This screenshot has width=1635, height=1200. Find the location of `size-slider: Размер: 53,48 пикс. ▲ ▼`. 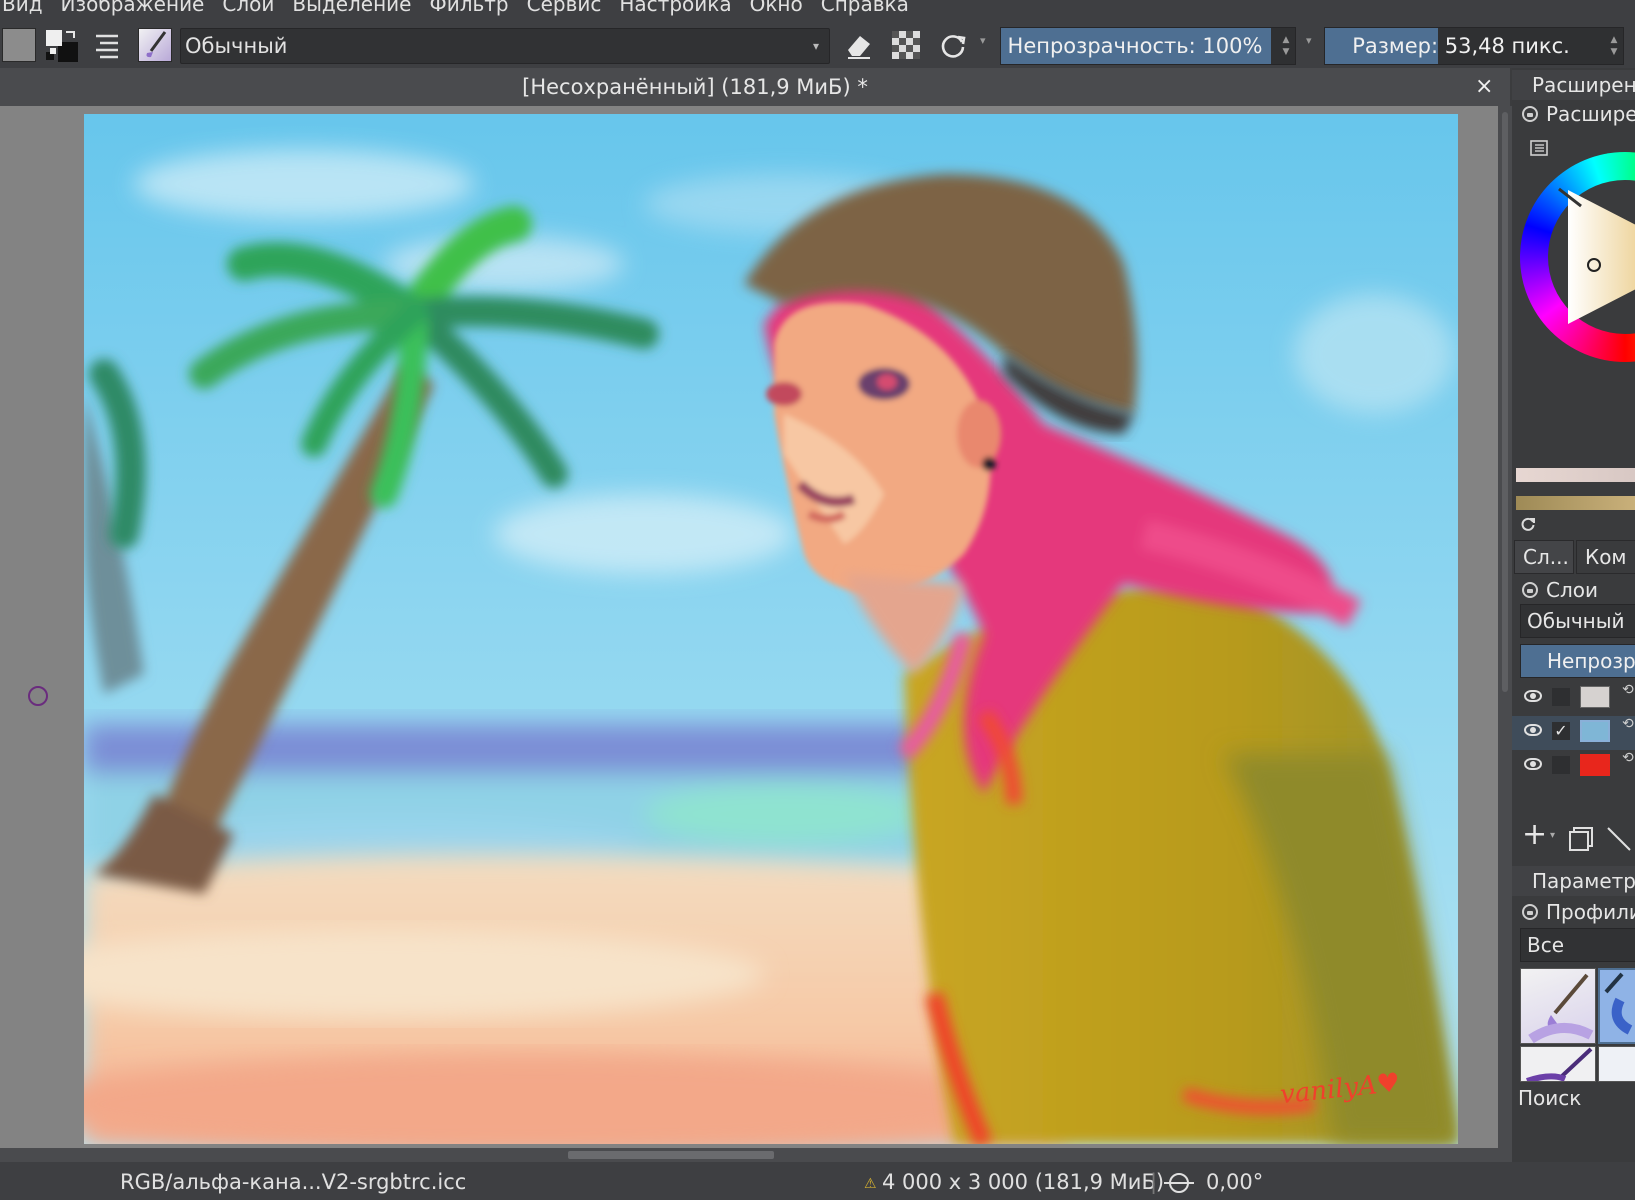

size-slider: Размер: 53,48 пикс. ▲ ▼ is located at coordinates (1474, 46).